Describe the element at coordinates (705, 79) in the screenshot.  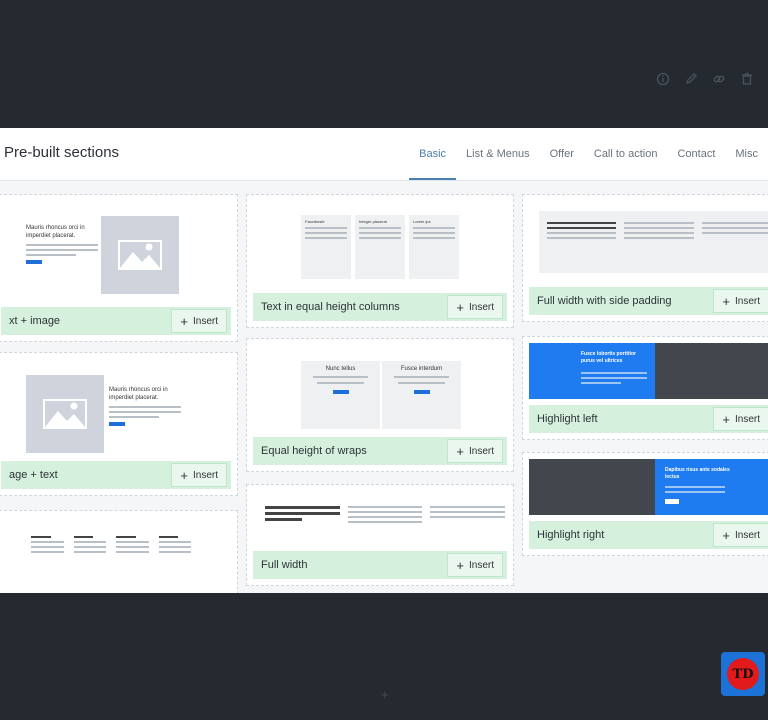
I see `toolbar-icons` at that location.